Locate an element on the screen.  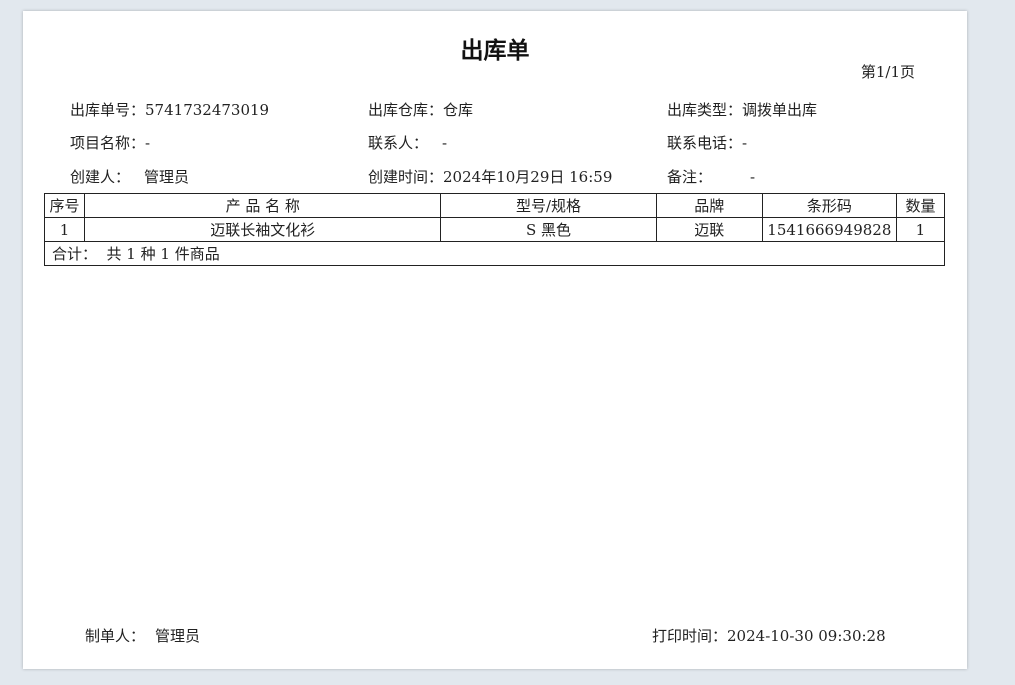
document-title: 出库单 is located at coordinates (495, 51).